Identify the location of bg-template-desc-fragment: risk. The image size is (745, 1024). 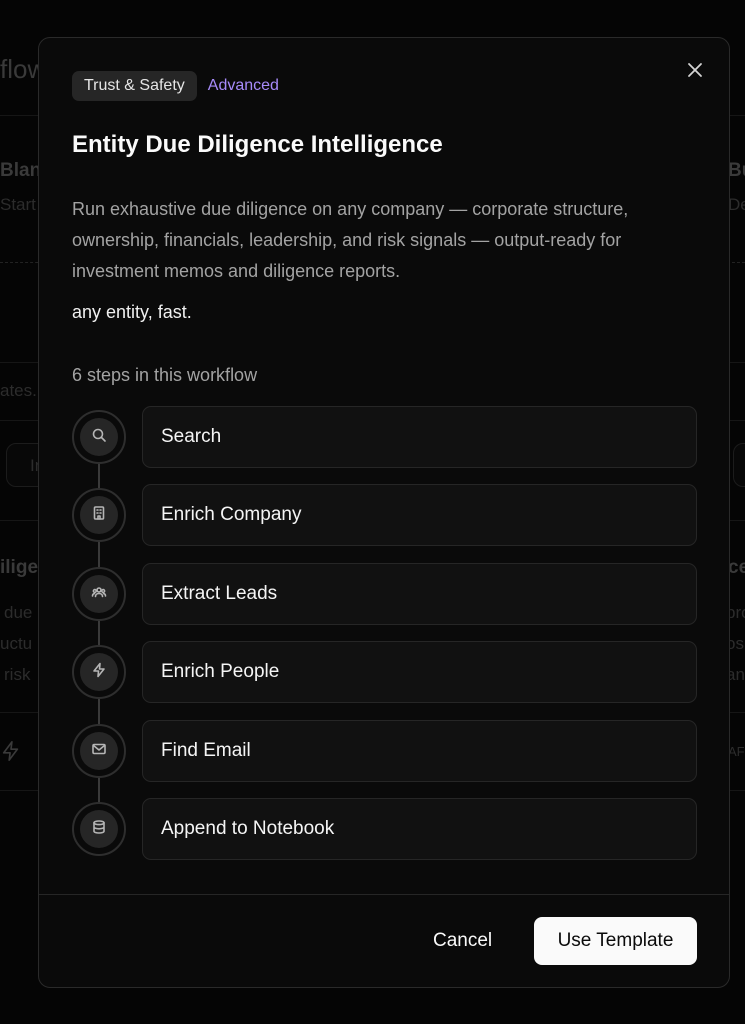
(17, 674).